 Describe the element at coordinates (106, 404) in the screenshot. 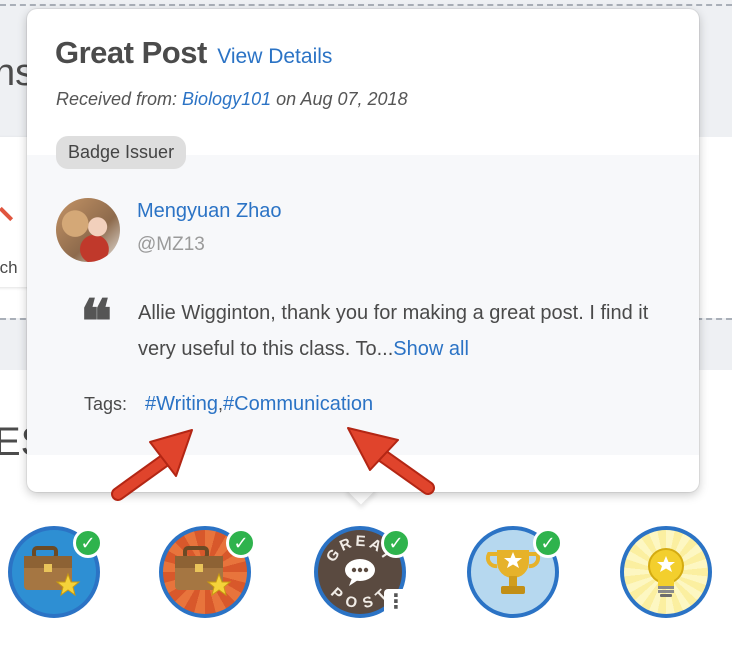

I see `tags-label: Tags:` at that location.